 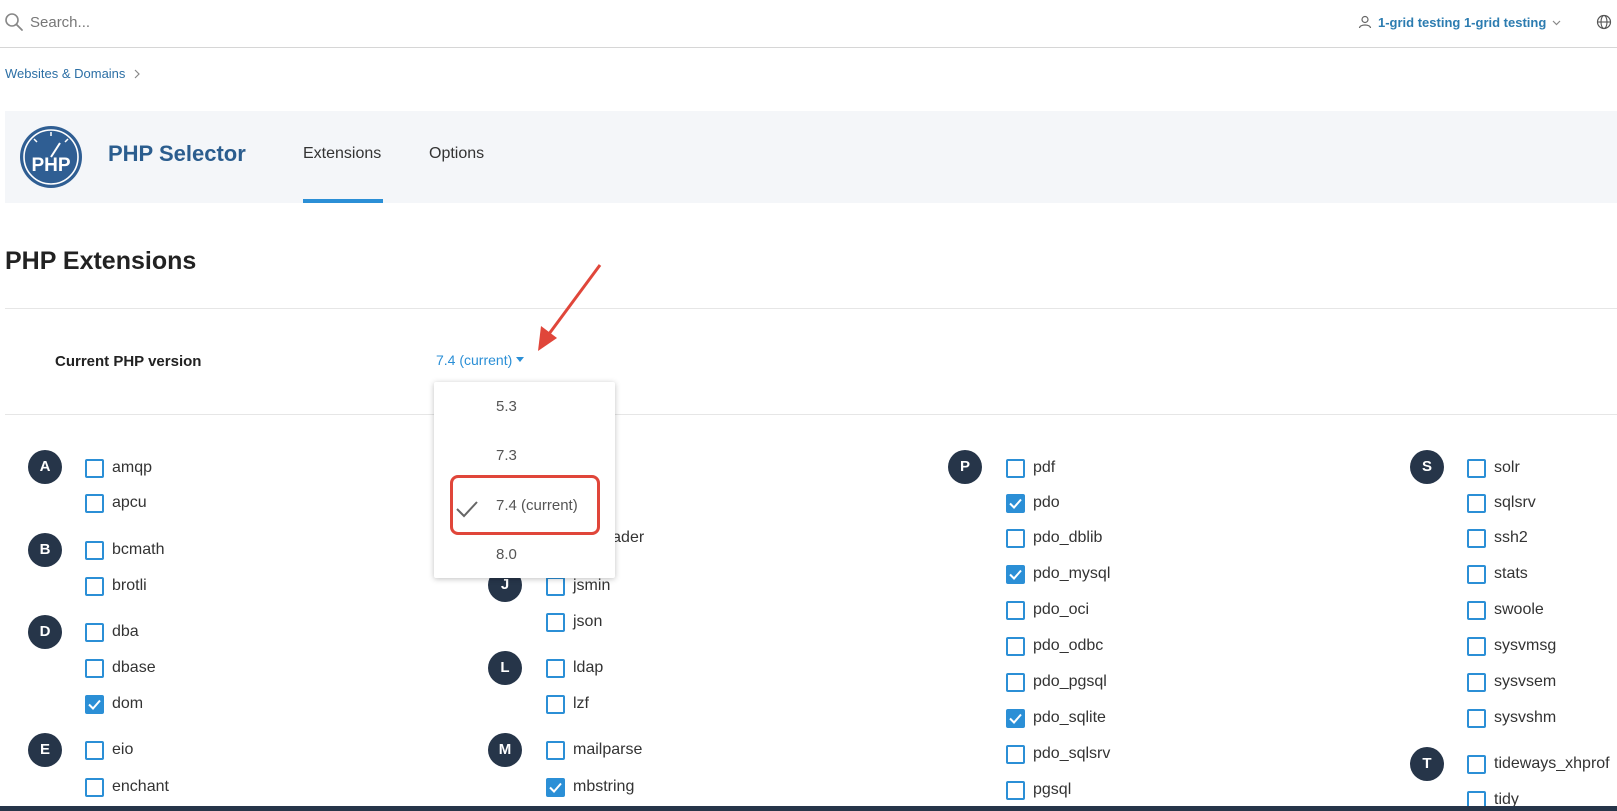 I want to click on top-bar: 1-grid testing 1-grid testing, so click(x=808, y=24).